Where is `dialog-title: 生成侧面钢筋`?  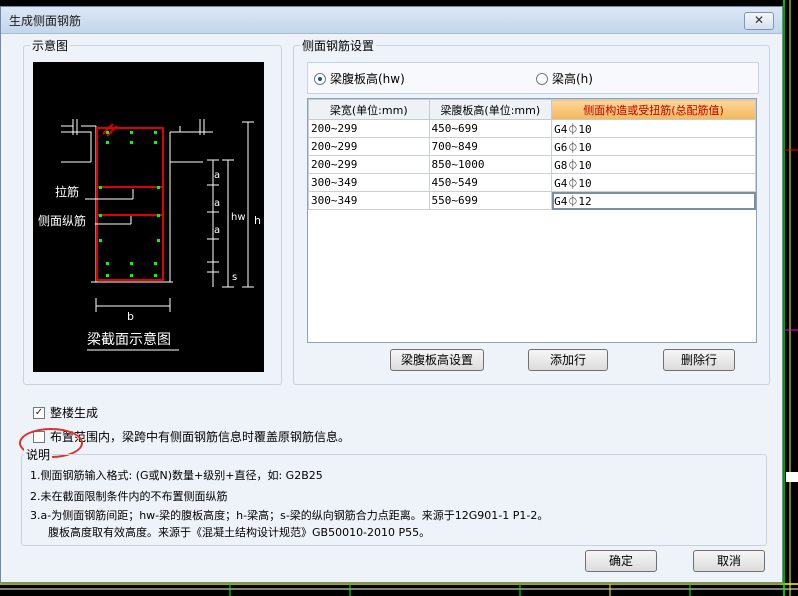
dialog-title: 生成侧面钢筋 is located at coordinates (45, 21).